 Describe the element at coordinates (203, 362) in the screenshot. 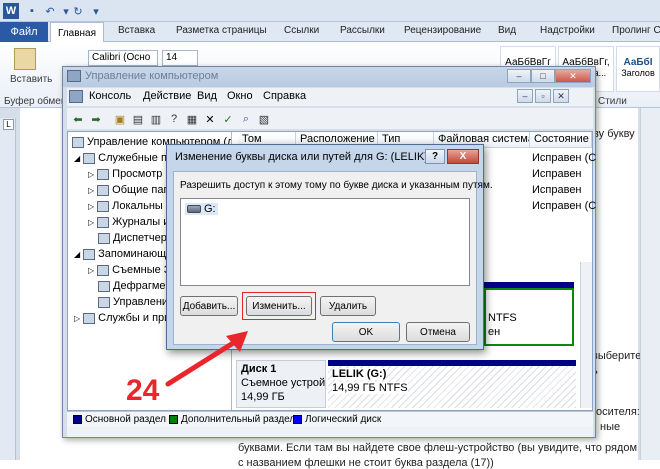

I see `arrow-shaft` at that location.